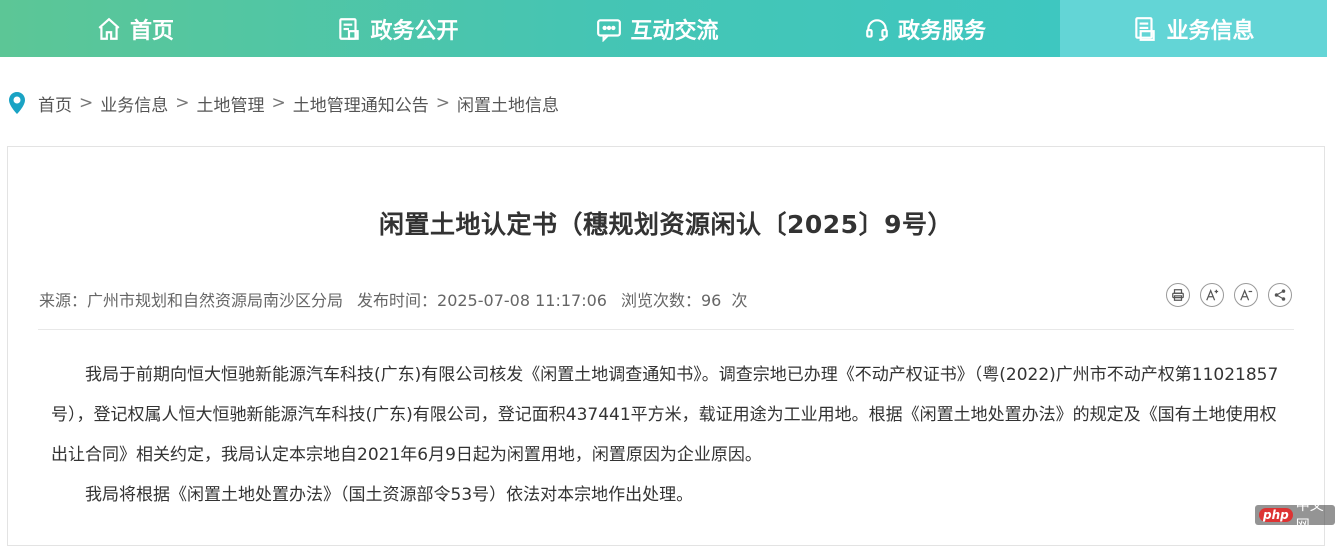 This screenshot has width=1335, height=546. What do you see at coordinates (151, 31) in the screenshot?
I see `nav-label: 首页` at bounding box center [151, 31].